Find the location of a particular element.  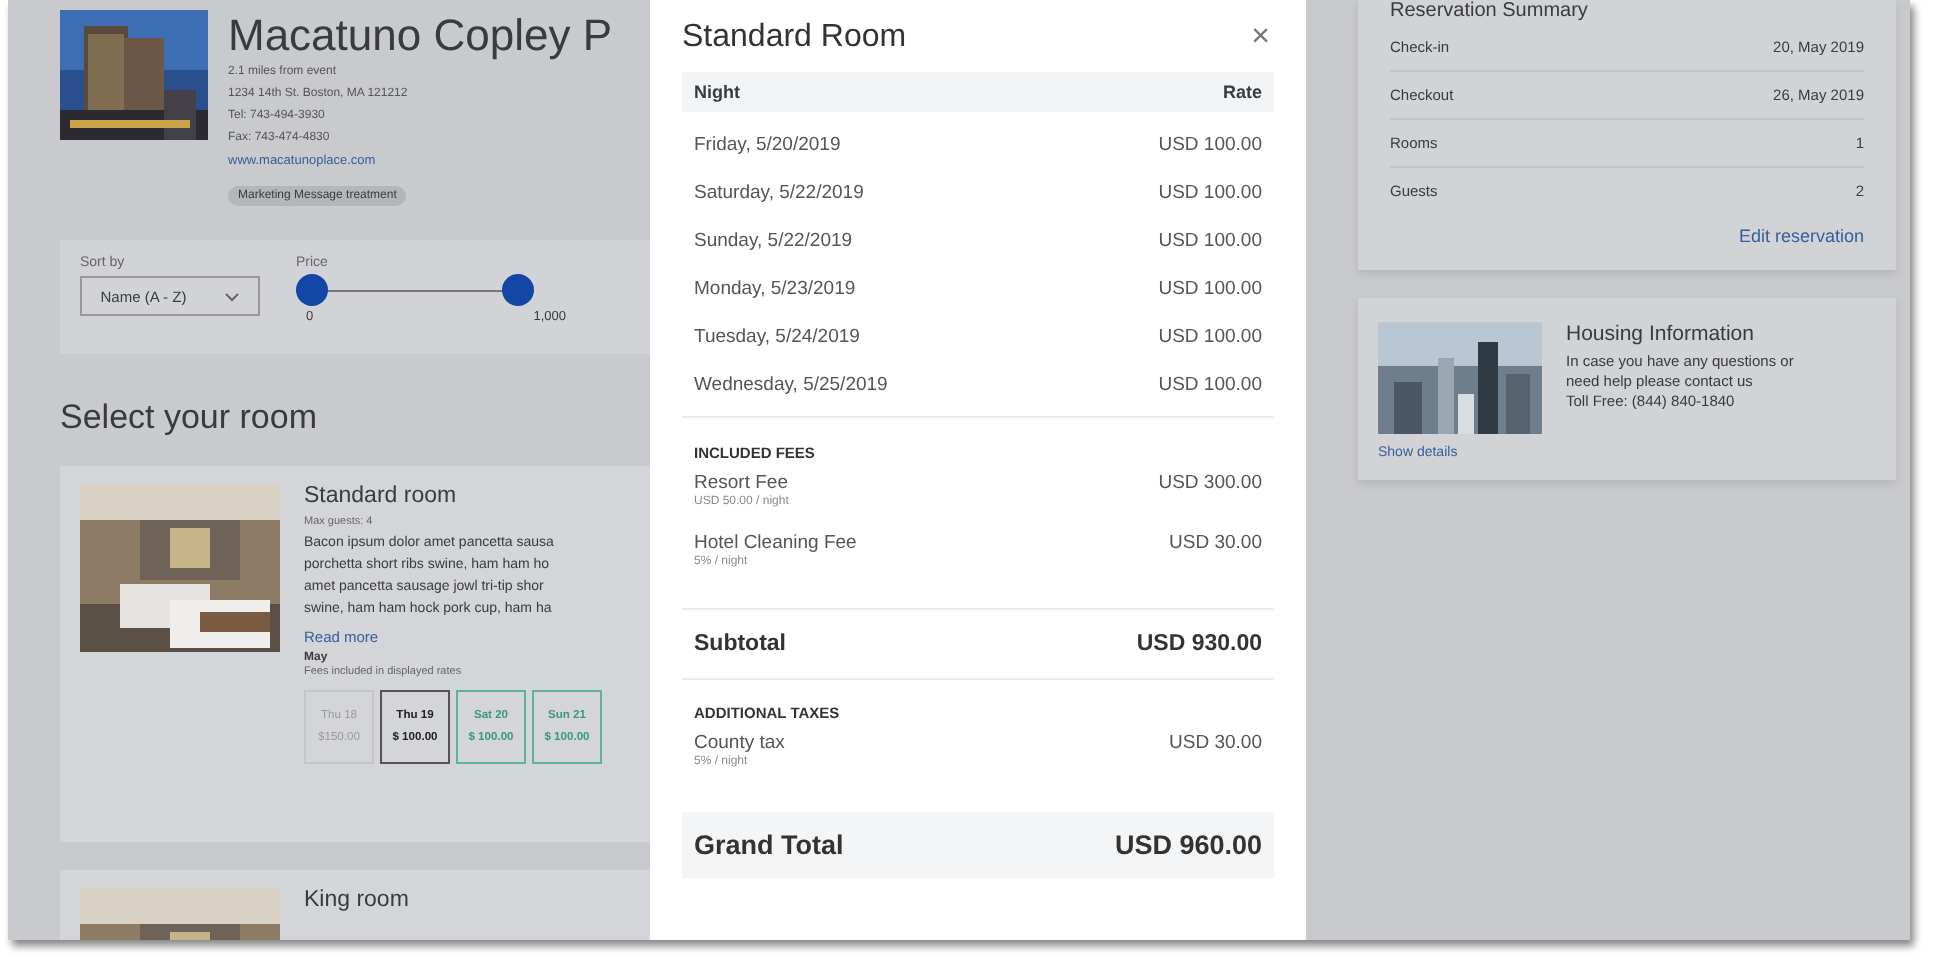

column-header: Night is located at coordinates (717, 92).